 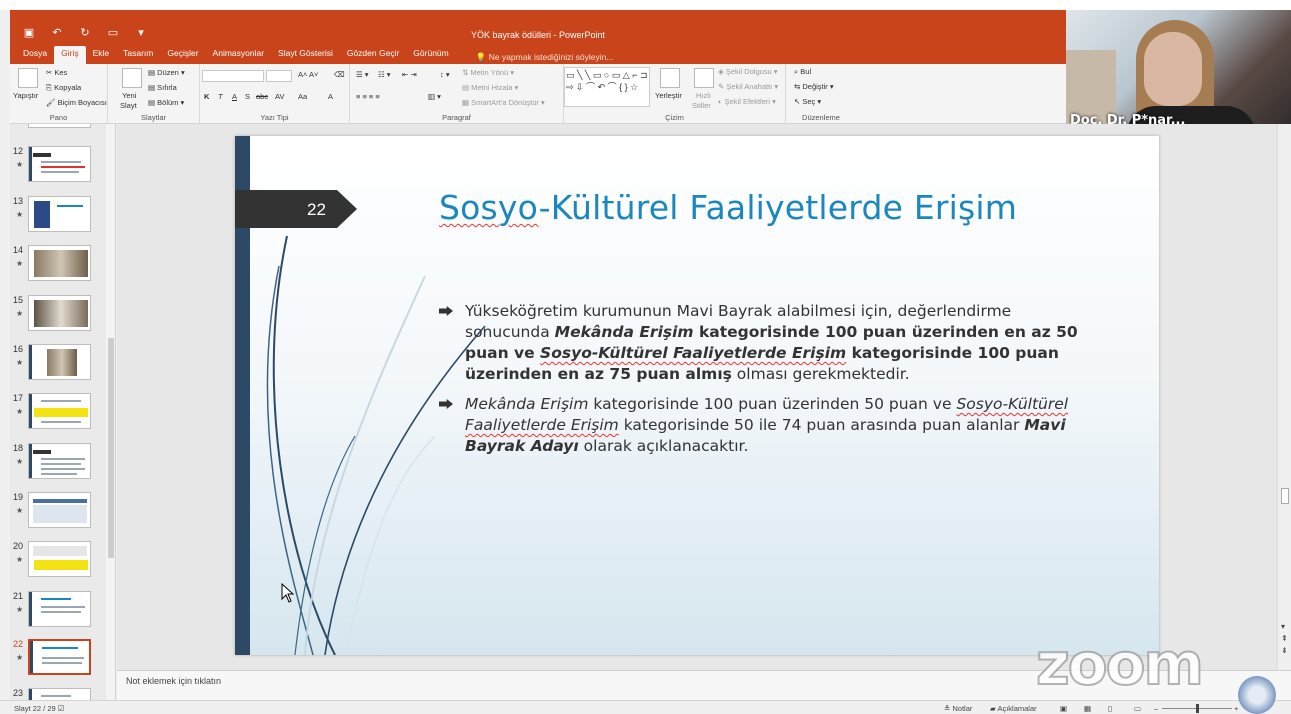 What do you see at coordinates (63, 88) in the screenshot?
I see `copy-button: ⎘ Kopyala` at bounding box center [63, 88].